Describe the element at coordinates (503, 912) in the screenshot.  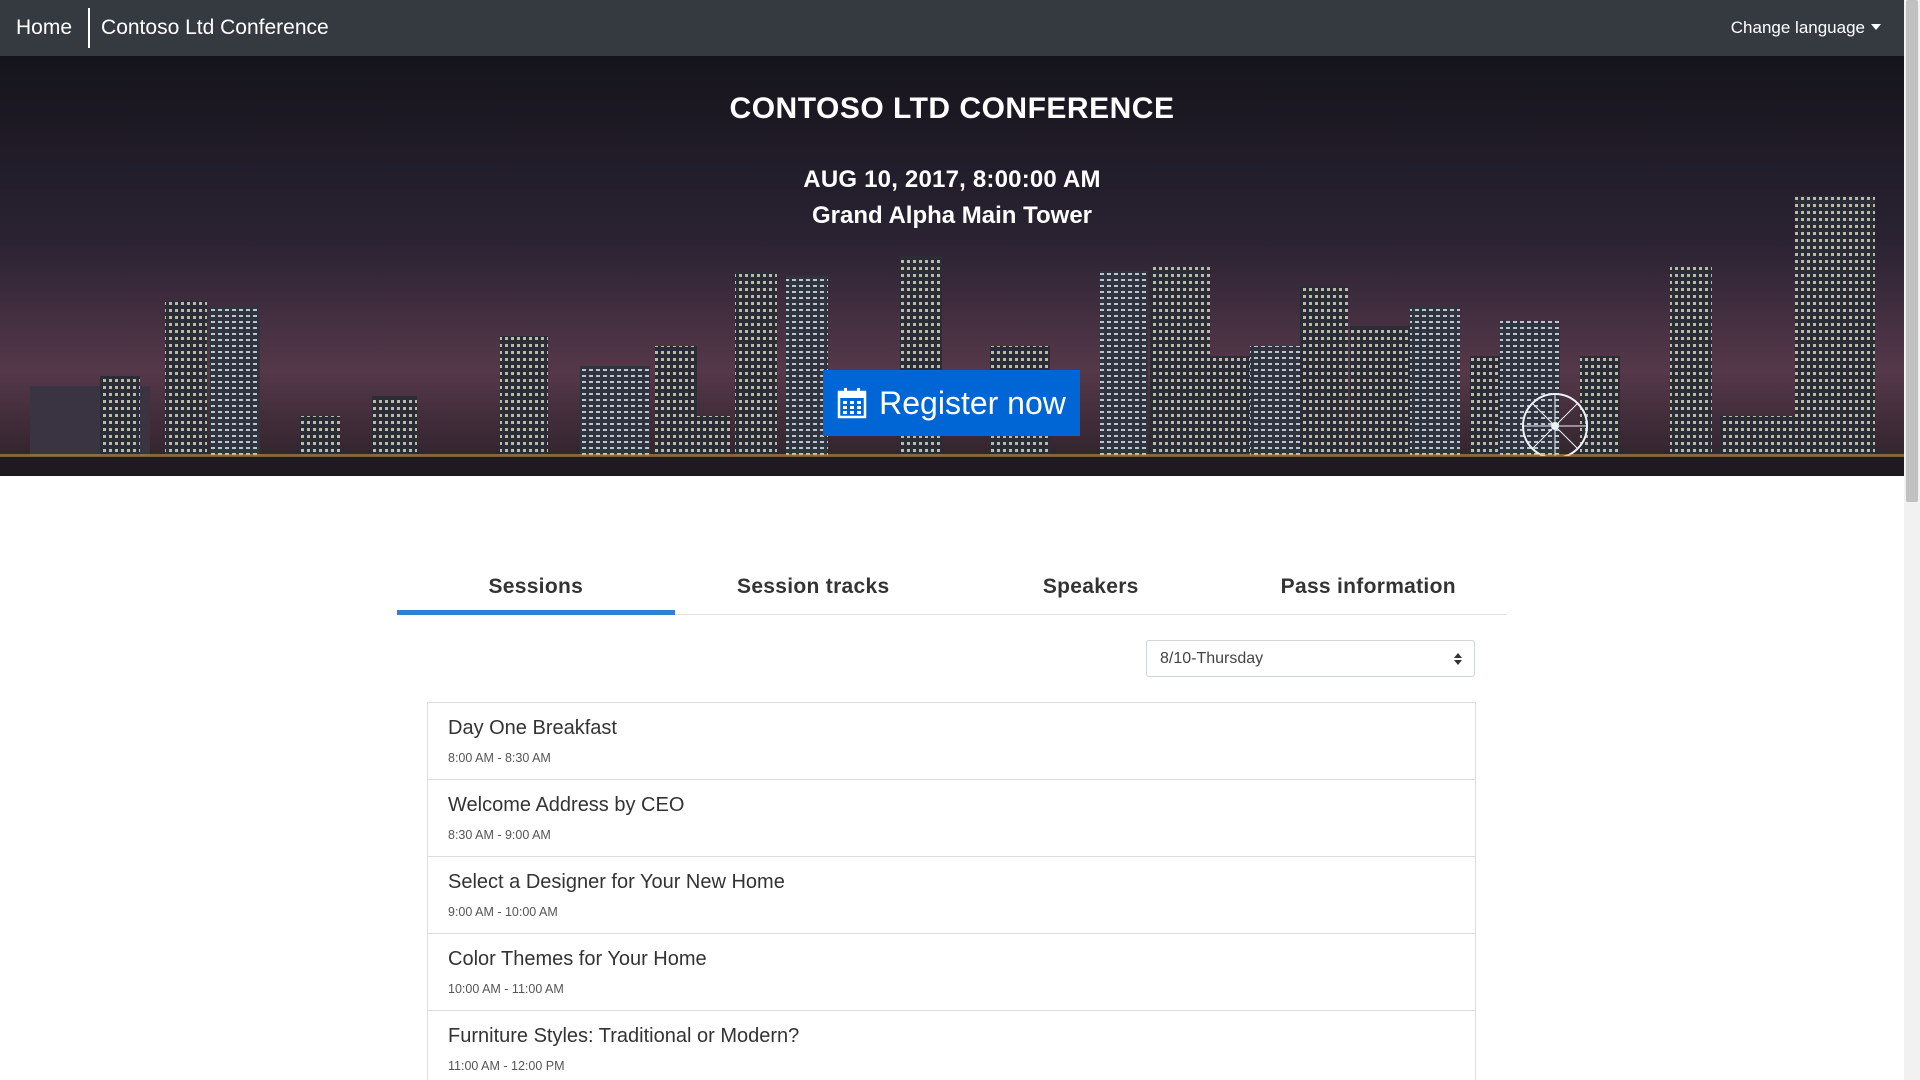
I see `session-time: 9:00 AM - 10:00 AM` at that location.